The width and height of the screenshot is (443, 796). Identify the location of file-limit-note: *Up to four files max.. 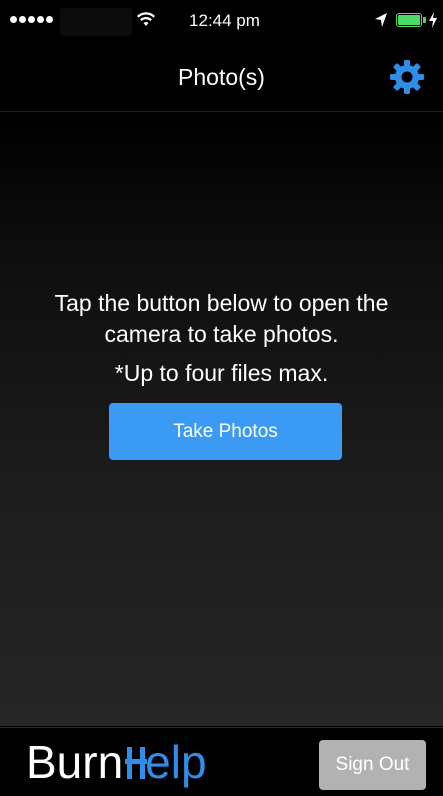
(221, 373).